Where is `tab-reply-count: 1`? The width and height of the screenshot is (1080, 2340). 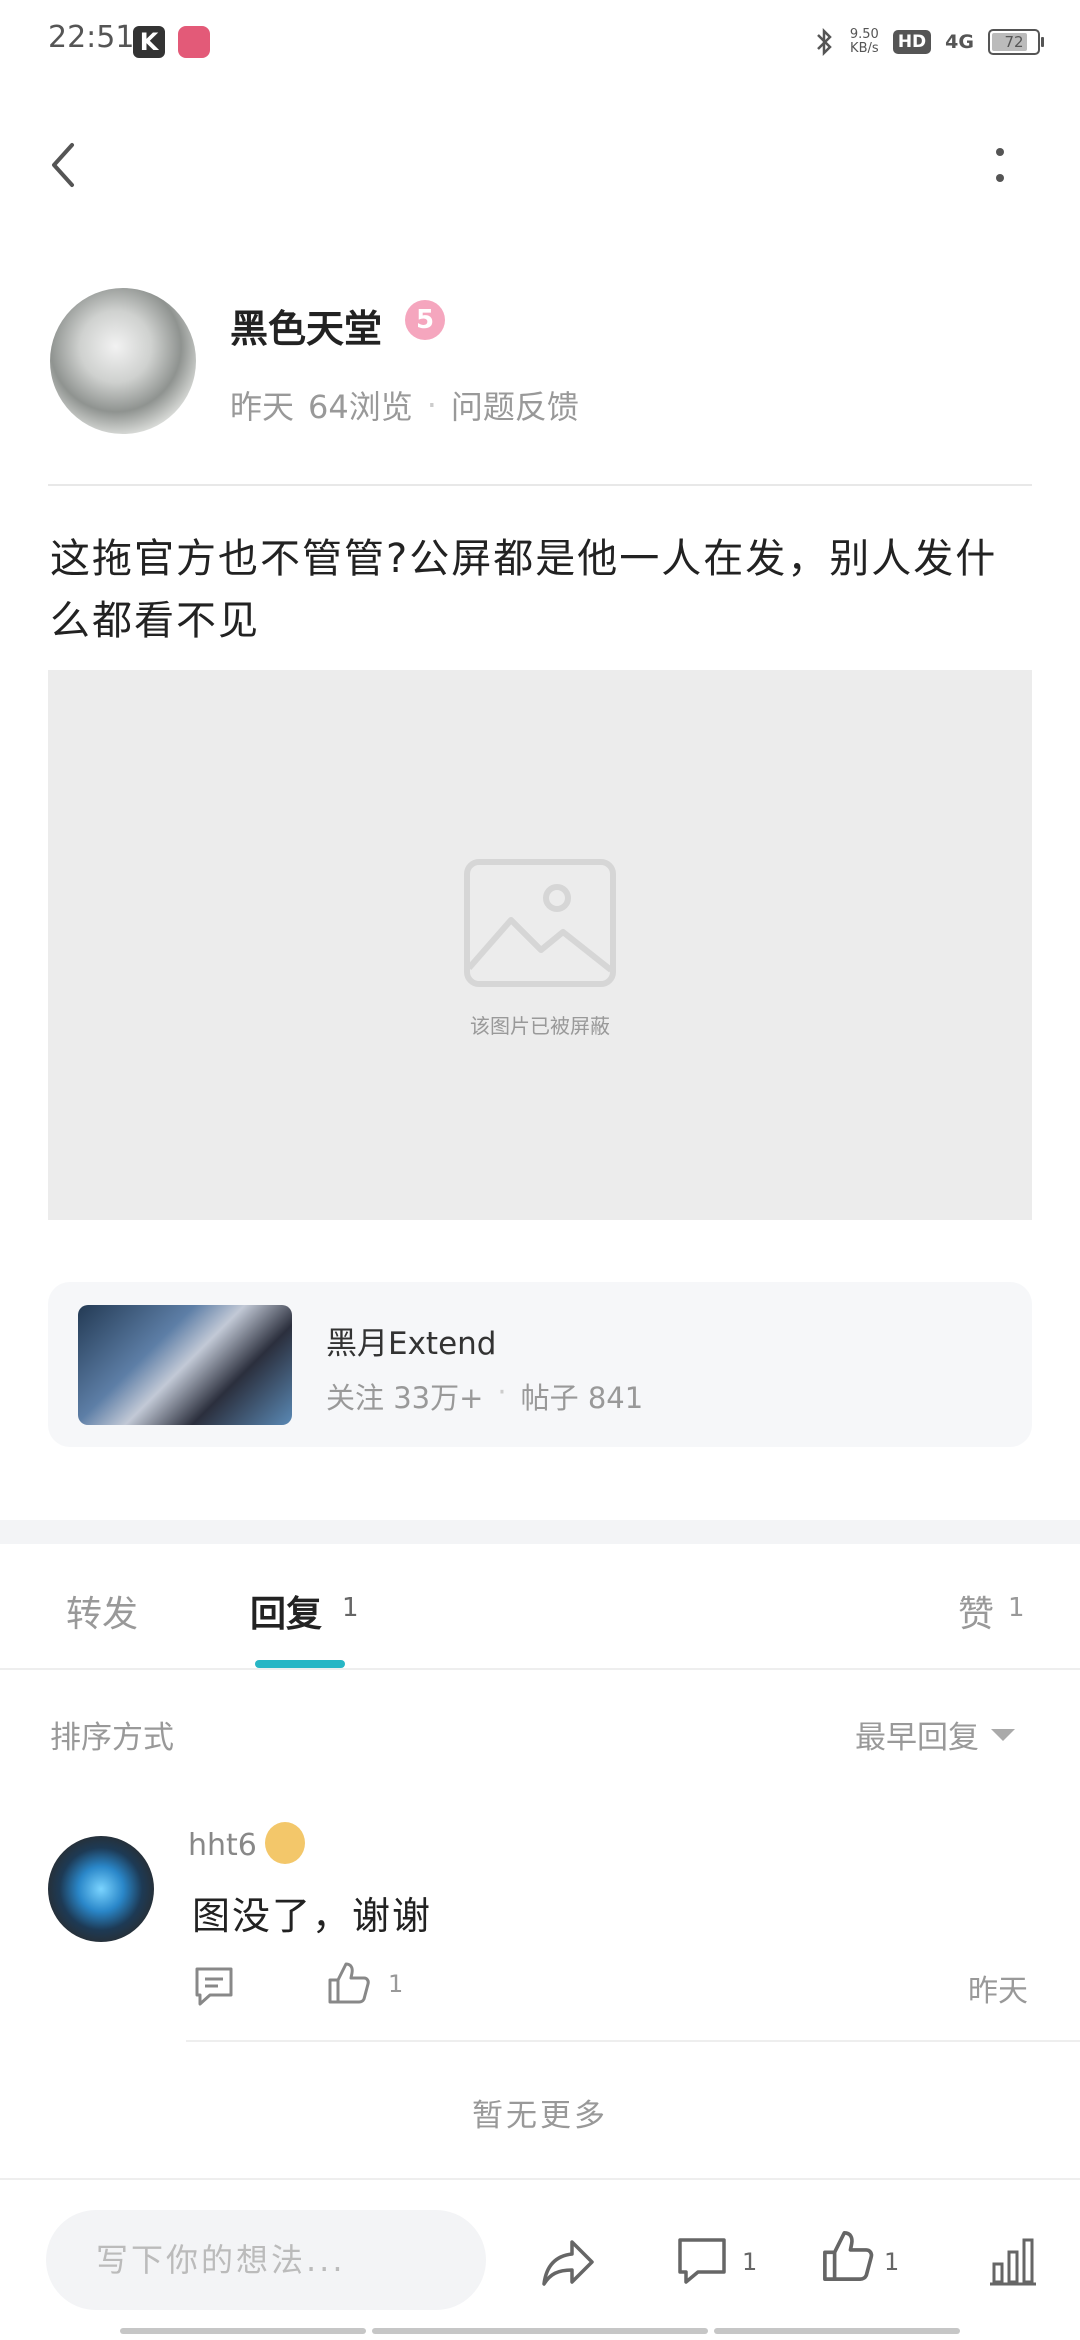
tab-reply-count: 1 is located at coordinates (350, 1608).